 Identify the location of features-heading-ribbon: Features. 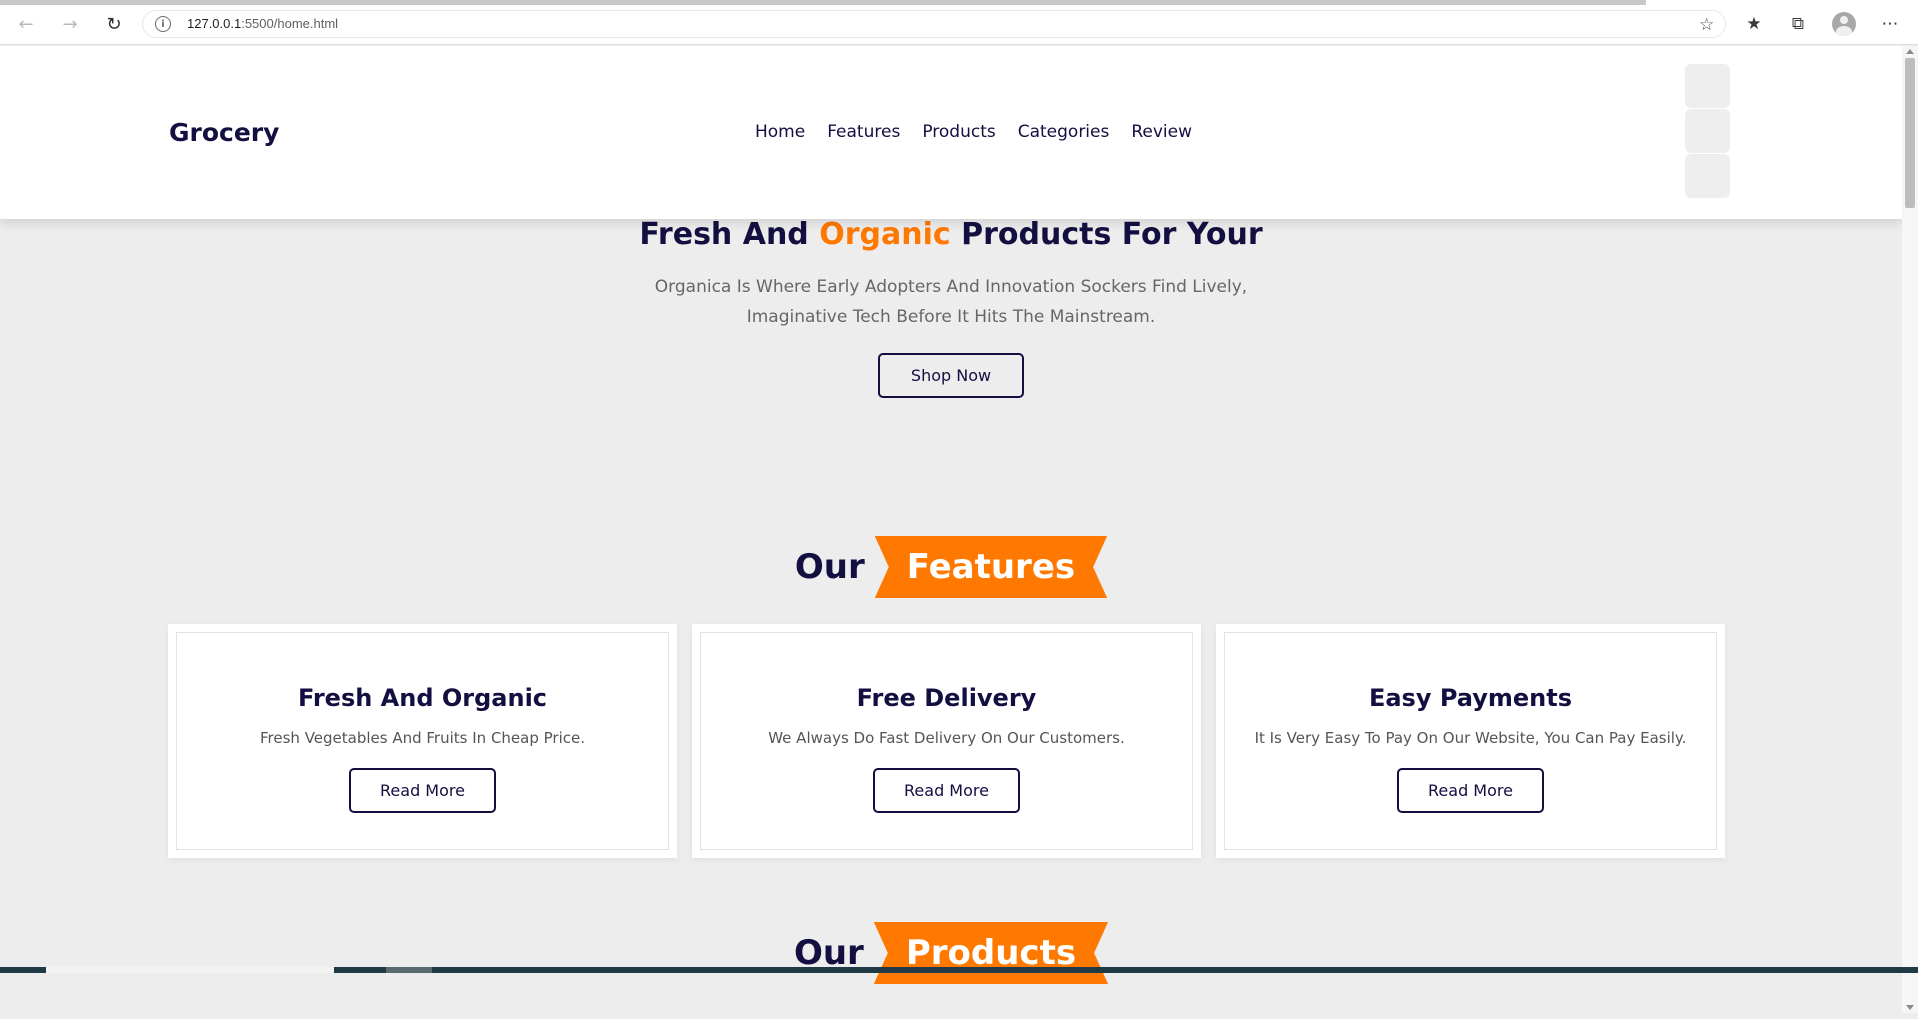
(991, 567).